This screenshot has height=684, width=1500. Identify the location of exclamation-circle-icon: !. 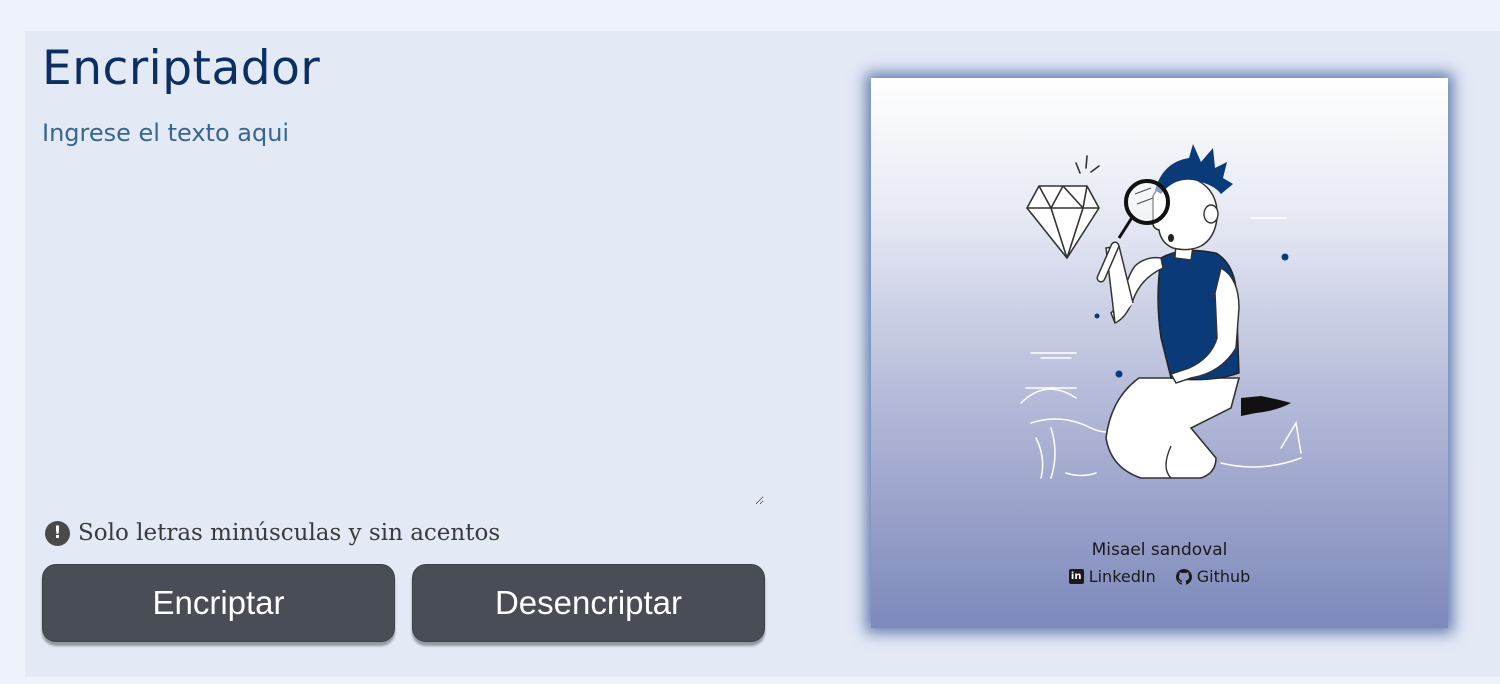
(57, 533).